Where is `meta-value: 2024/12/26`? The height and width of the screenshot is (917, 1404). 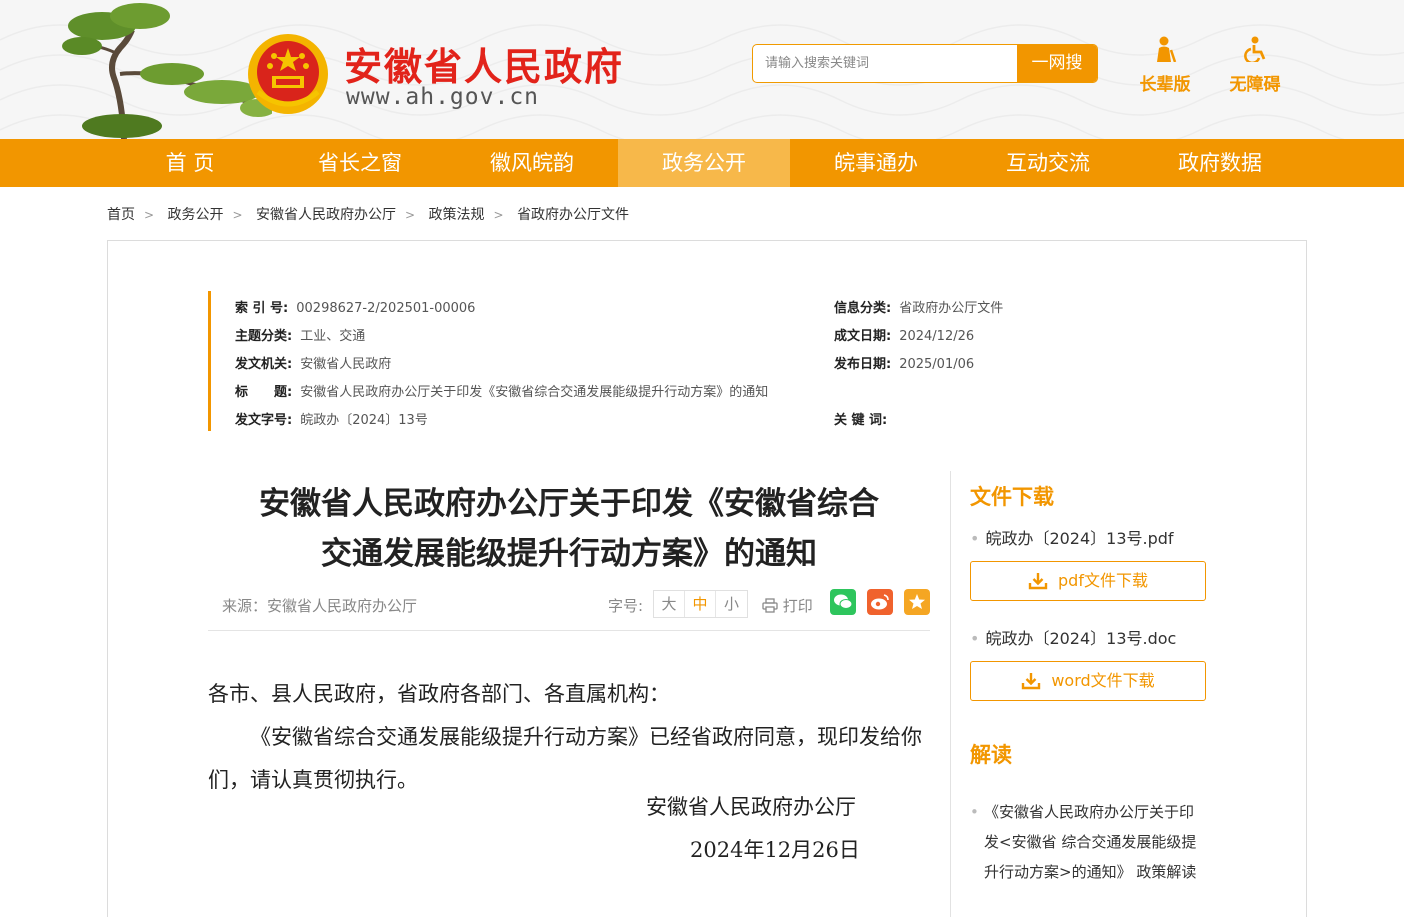 meta-value: 2024/12/26 is located at coordinates (937, 336).